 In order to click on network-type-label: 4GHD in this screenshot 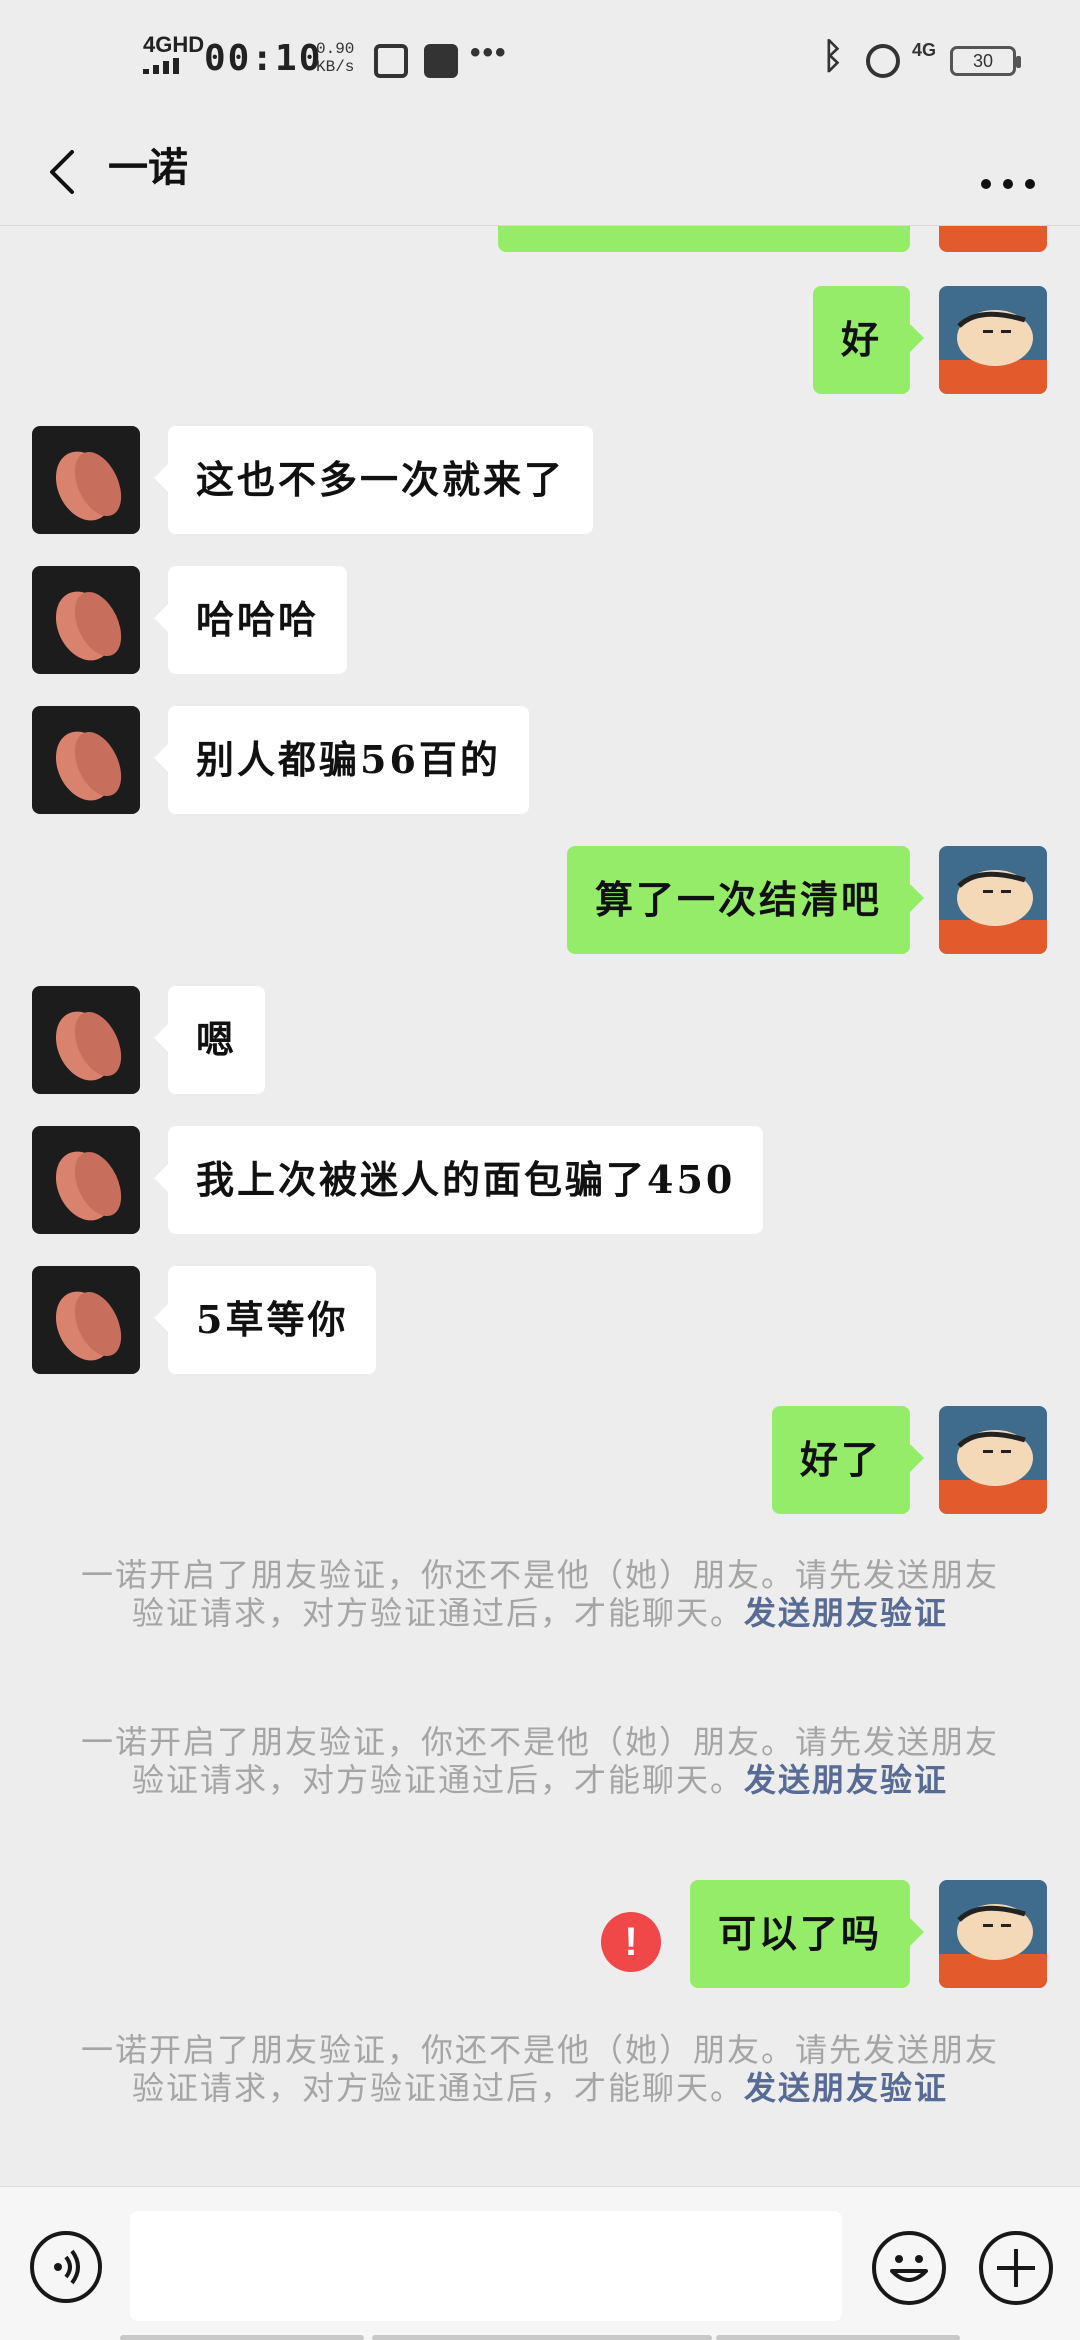, I will do `click(174, 44)`.